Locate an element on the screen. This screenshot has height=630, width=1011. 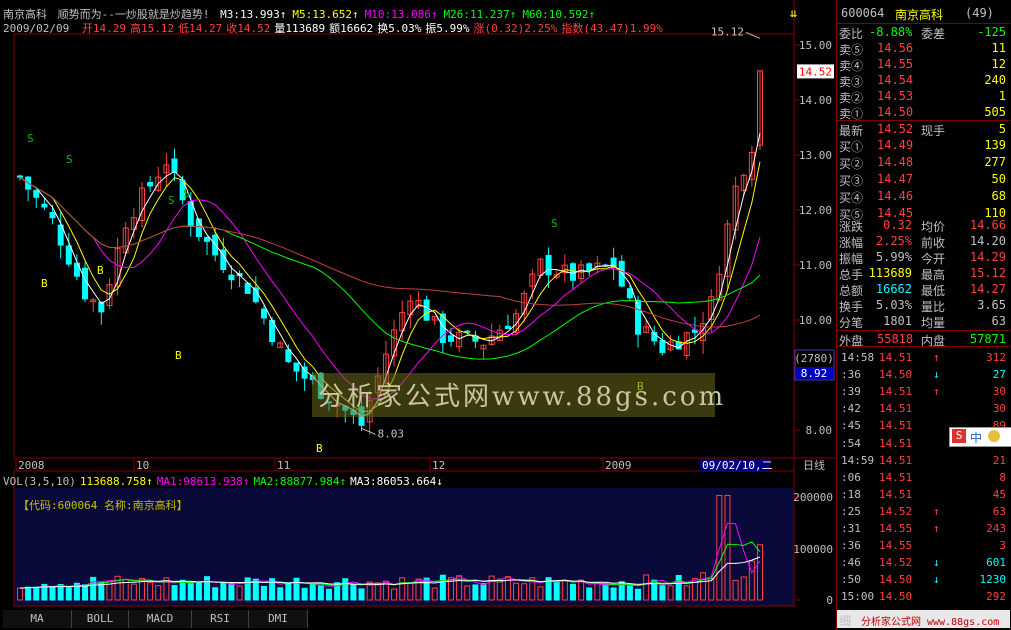
stat-label: 振5.99% is located at coordinates (447, 28).